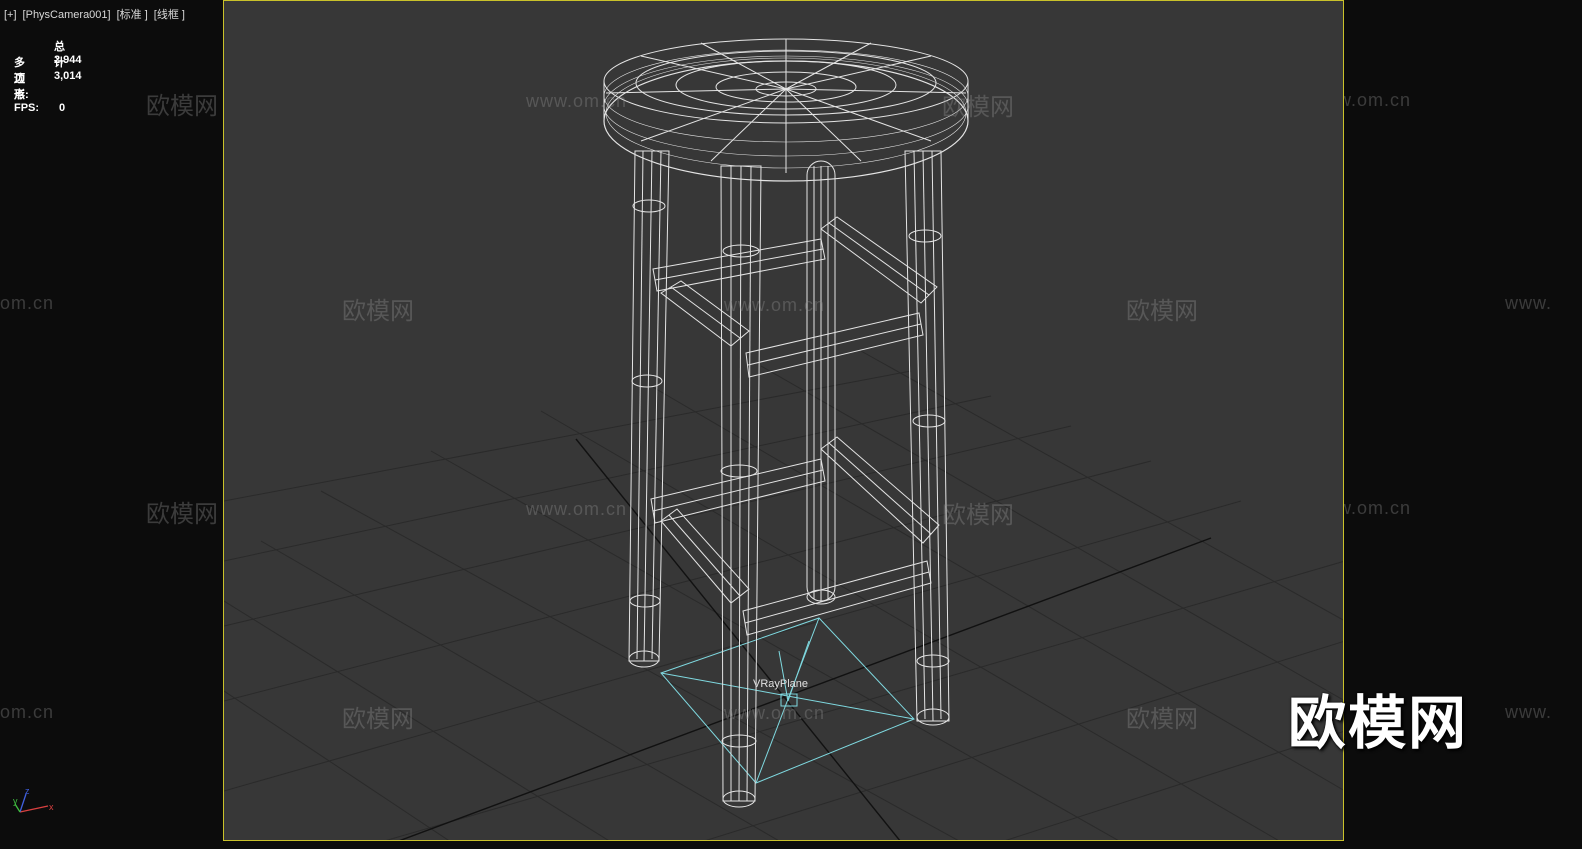 The width and height of the screenshot is (1582, 849). Describe the element at coordinates (821, 382) in the screenshot. I see `stool-leg-back` at that location.